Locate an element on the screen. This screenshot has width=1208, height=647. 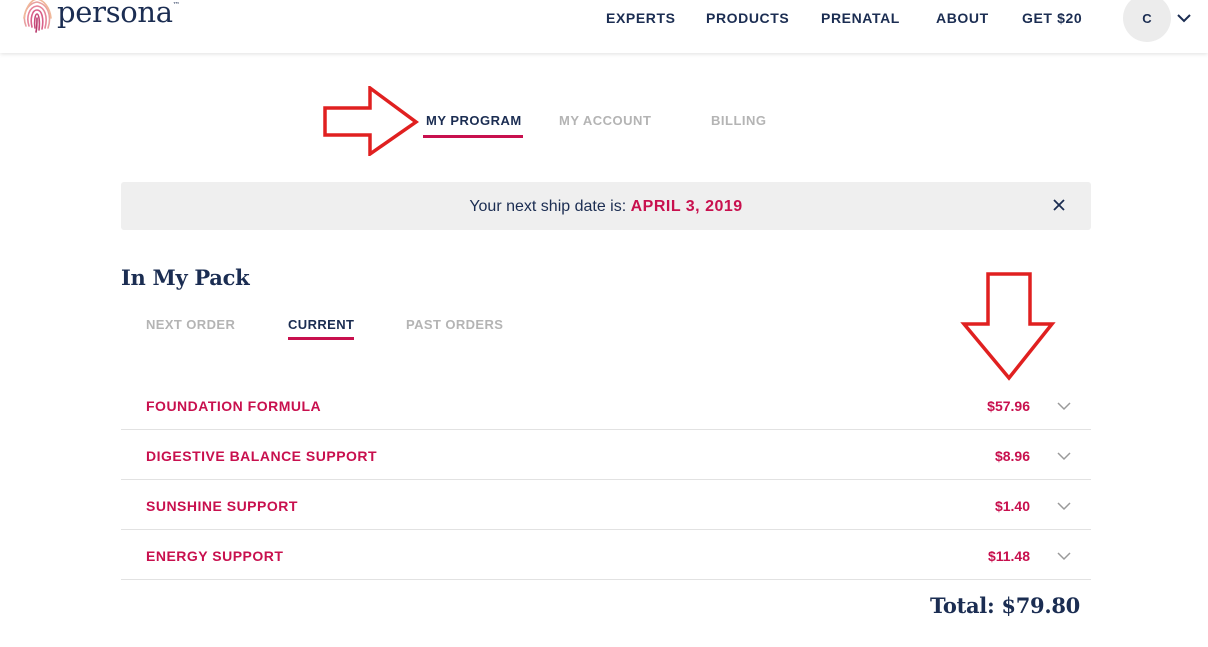
ship-date-value: APRIL 3, 2019 is located at coordinates (686, 206).